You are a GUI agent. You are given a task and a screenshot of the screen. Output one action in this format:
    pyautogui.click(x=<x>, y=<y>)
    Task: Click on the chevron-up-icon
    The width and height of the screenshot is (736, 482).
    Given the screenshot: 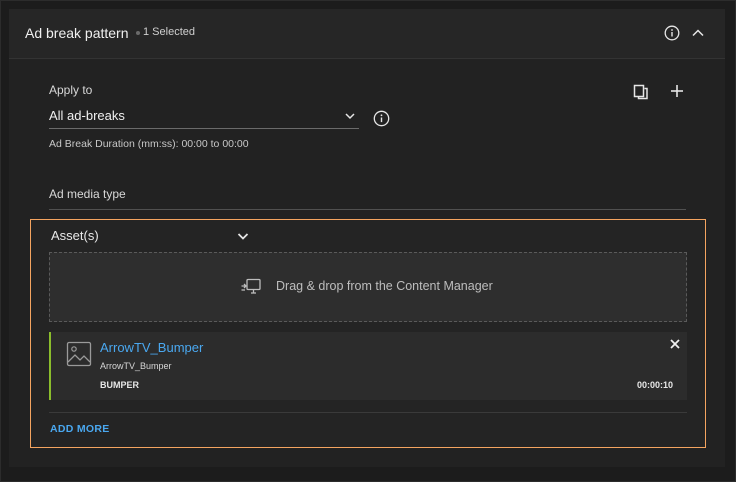 What is the action you would take?
    pyautogui.click(x=698, y=33)
    